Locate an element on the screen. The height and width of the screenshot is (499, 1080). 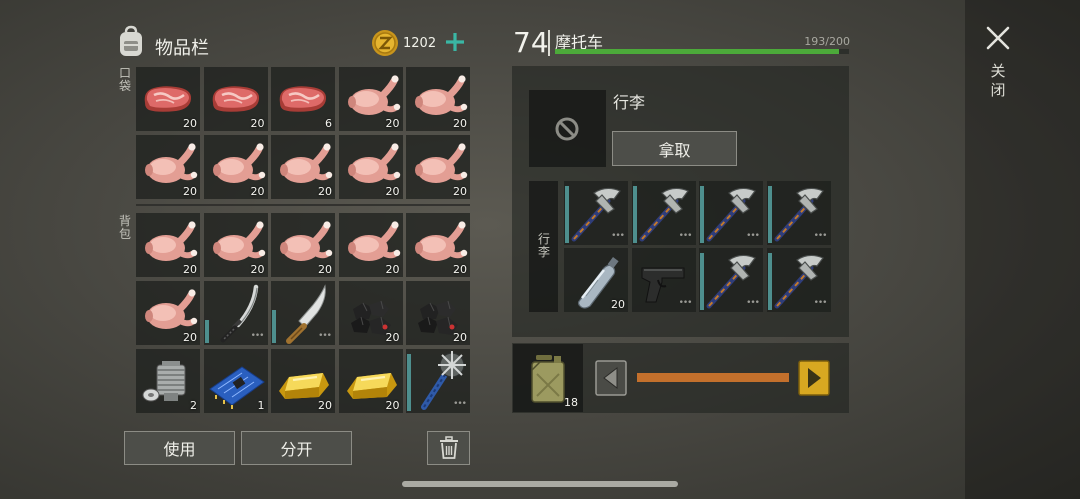
home-indicator is located at coordinates (540, 484).